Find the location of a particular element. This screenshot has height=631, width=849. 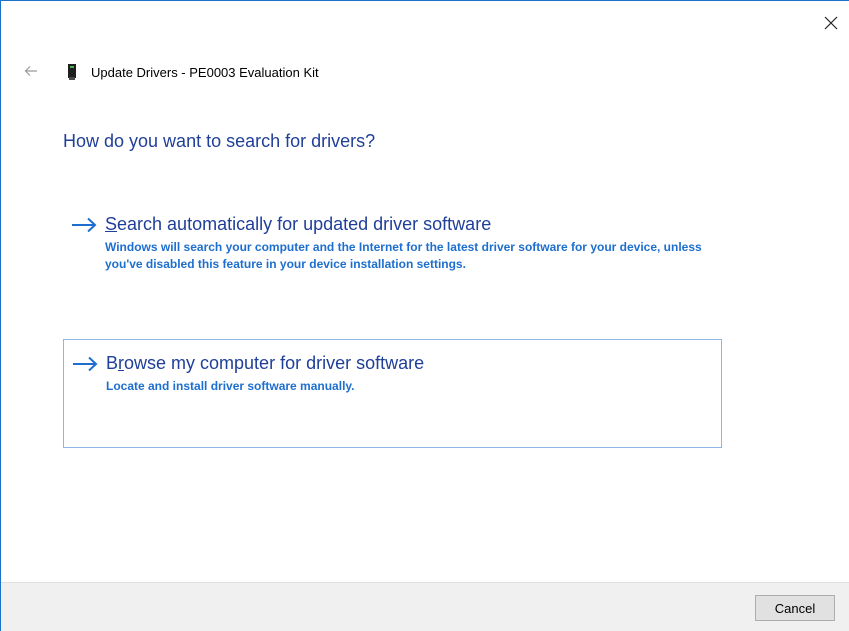

option-title-prefix: B is located at coordinates (112, 363).